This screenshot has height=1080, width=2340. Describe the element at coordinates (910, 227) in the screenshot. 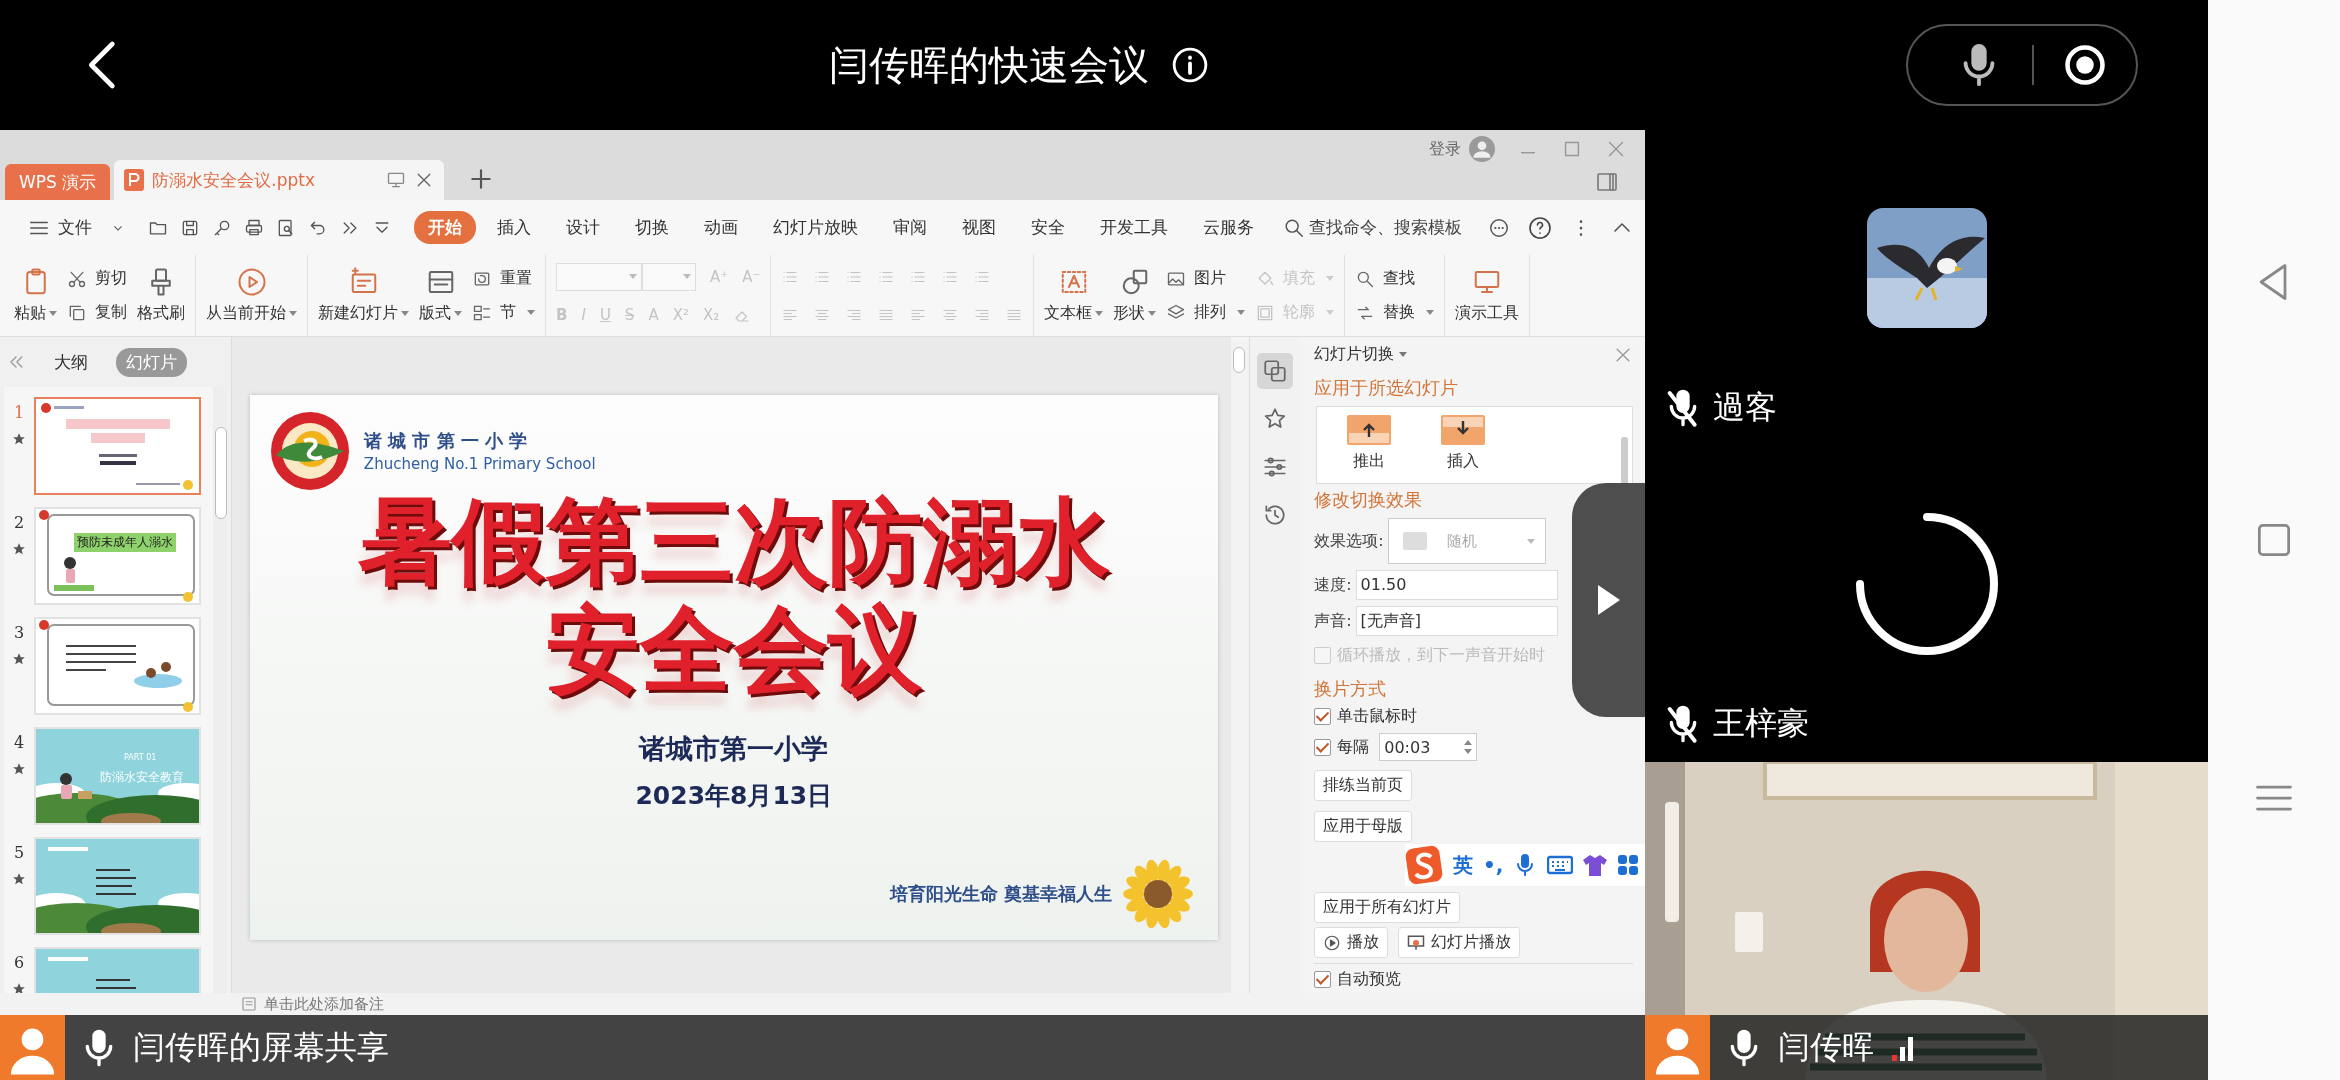

I see `menu-tab: 审阅` at that location.